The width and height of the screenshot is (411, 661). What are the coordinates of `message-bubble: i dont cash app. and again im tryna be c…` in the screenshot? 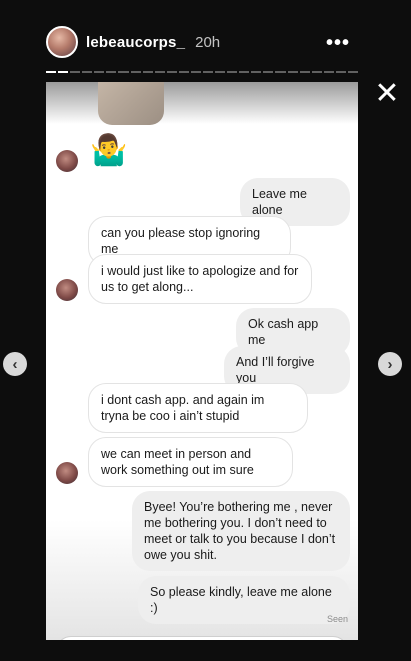 It's located at (198, 408).